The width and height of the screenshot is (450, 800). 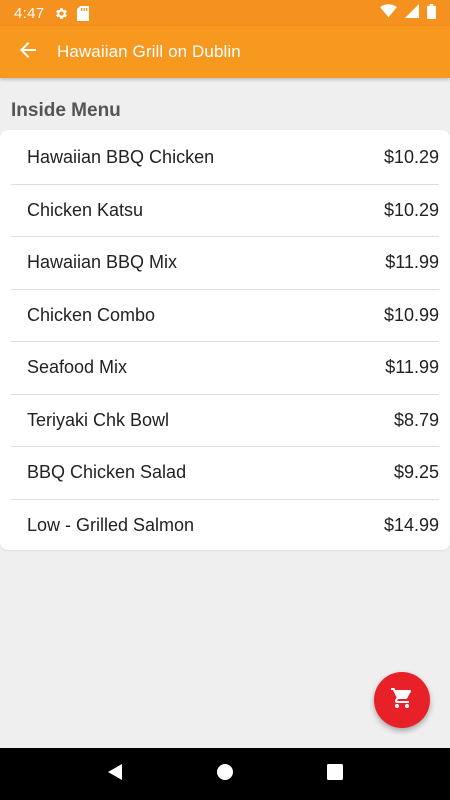 I want to click on nav-recents-button, so click(x=335, y=774).